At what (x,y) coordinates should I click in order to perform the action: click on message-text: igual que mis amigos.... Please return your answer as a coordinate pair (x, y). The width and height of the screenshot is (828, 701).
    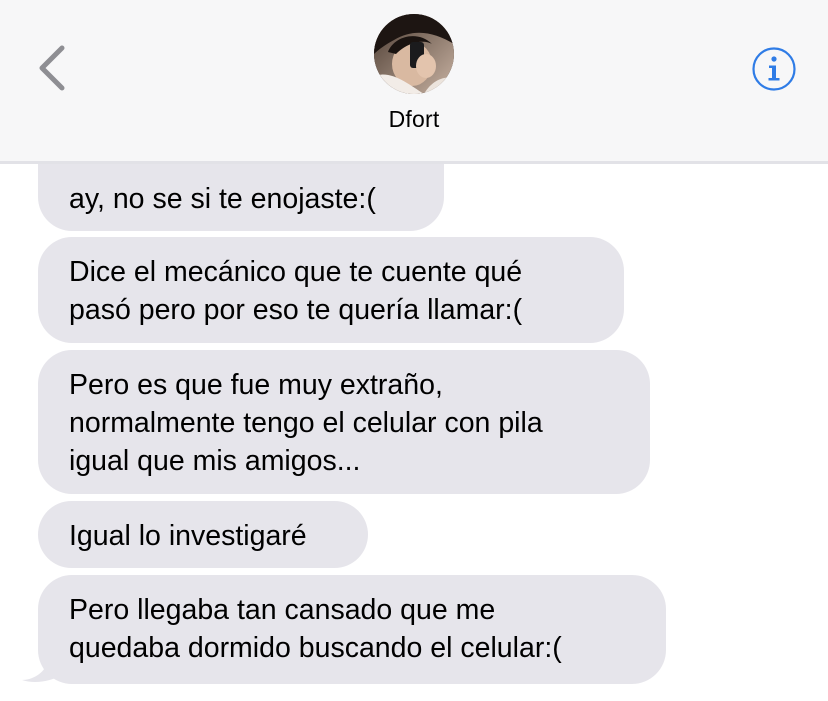
    Looking at the image, I should click on (215, 461).